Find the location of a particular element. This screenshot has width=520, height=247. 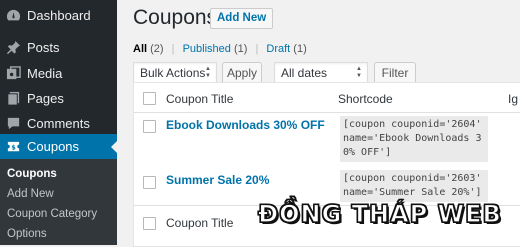

coupon-icon: $ is located at coordinates (13, 147).